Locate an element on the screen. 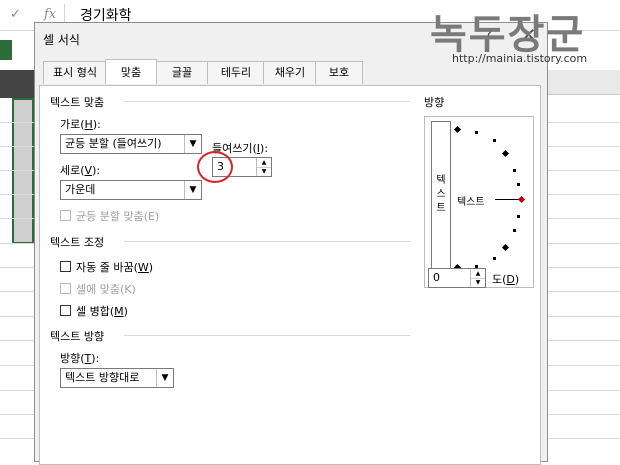  vertical-text-toggle: 텍 스 트 is located at coordinates (441, 196).